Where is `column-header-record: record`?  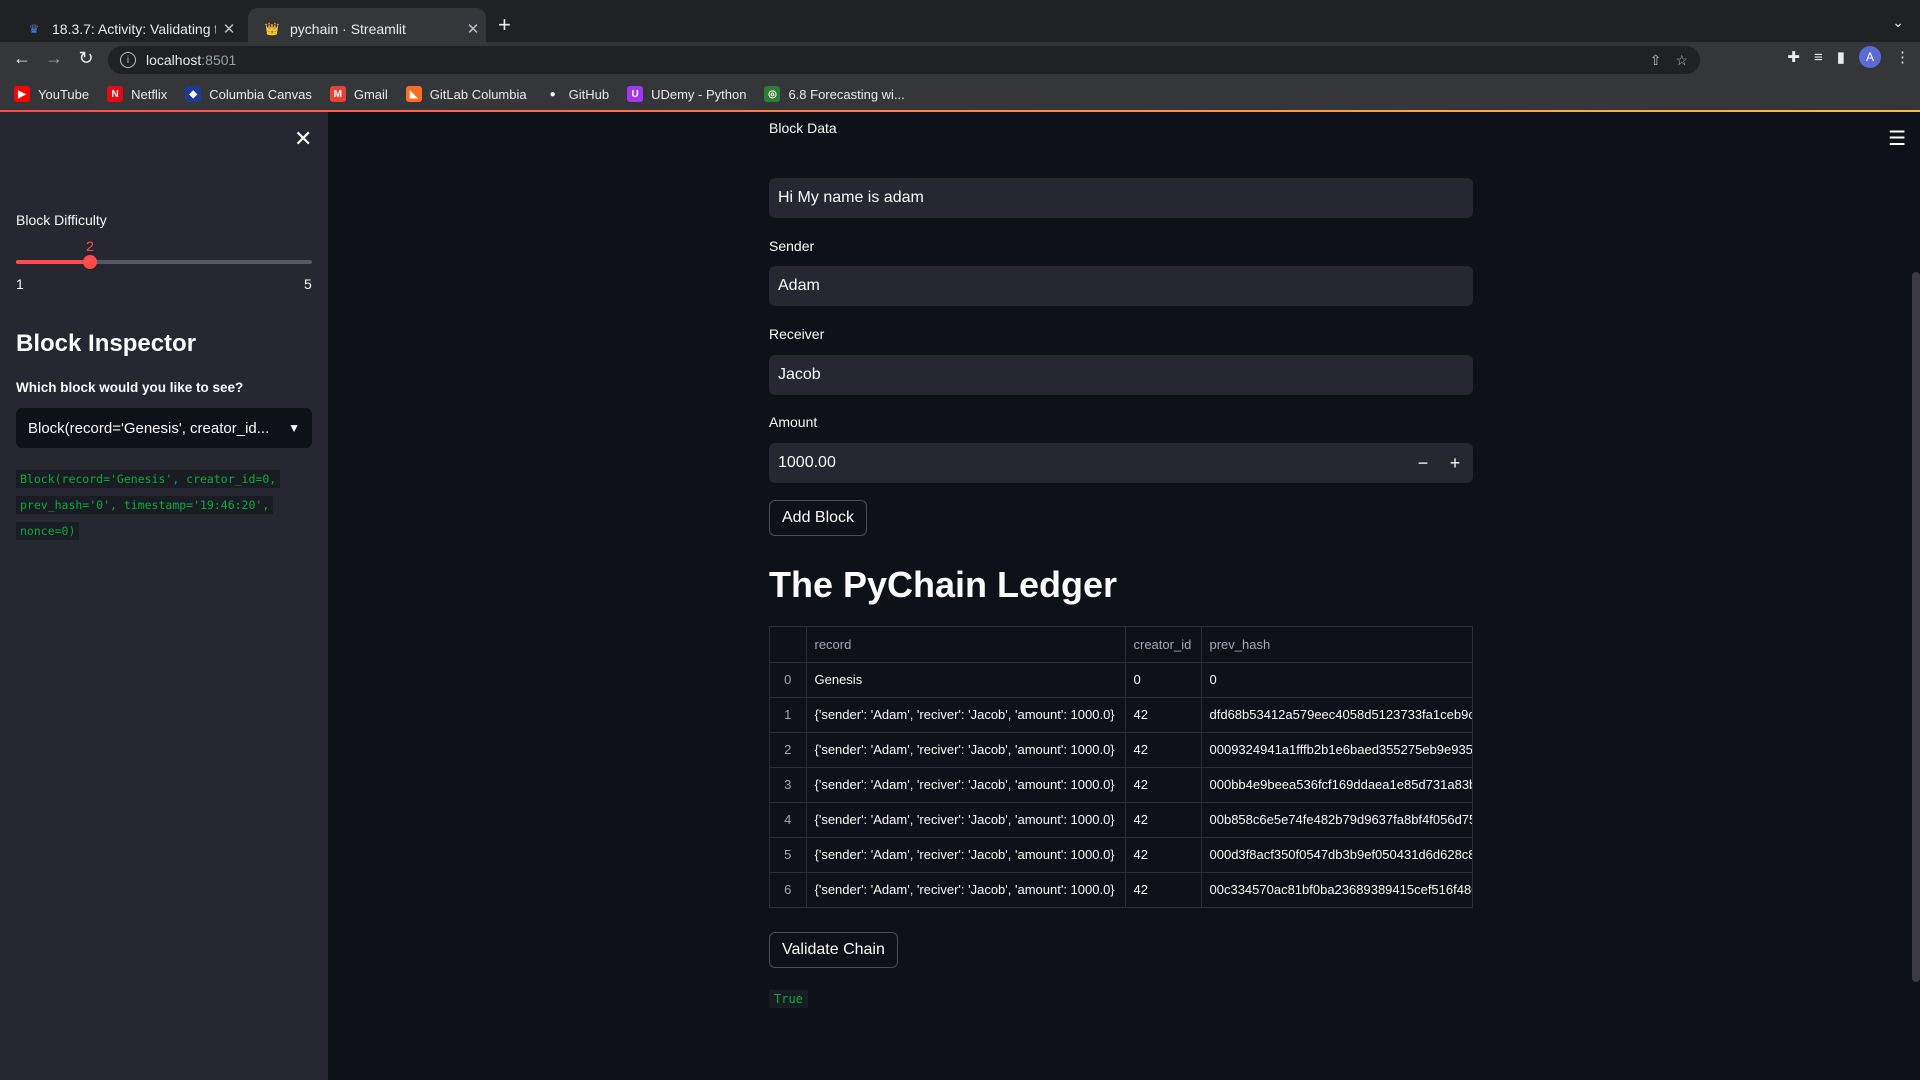
column-header-record: record is located at coordinates (966, 645).